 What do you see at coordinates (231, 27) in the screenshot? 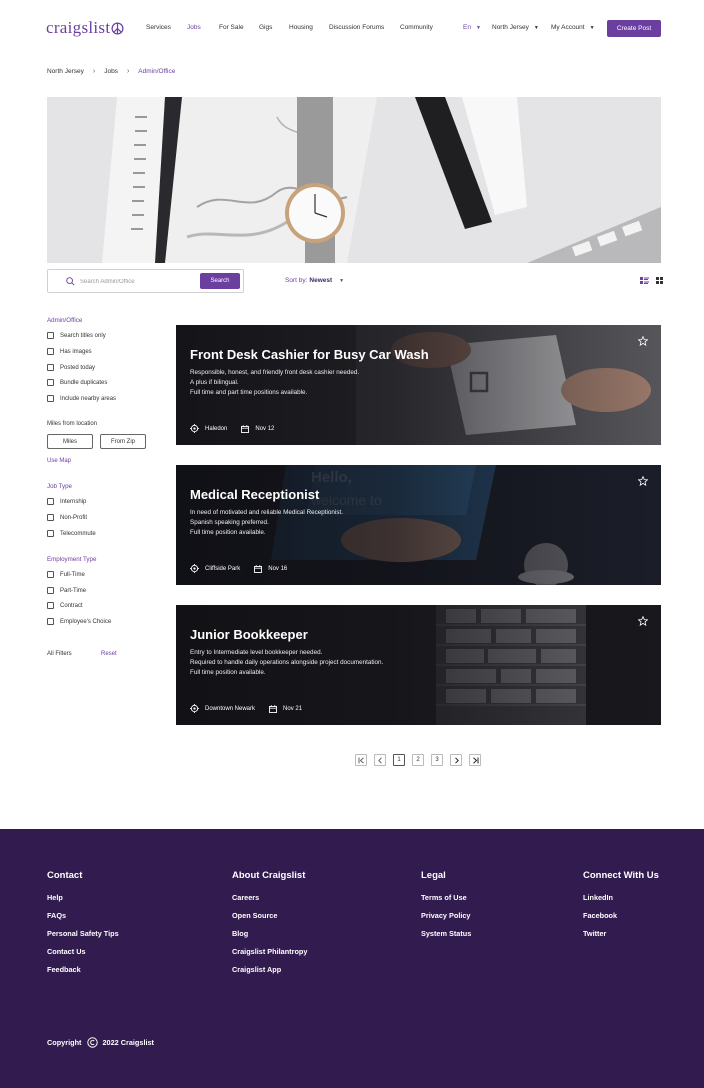
I see `nav-for-sale: For Sale` at bounding box center [231, 27].